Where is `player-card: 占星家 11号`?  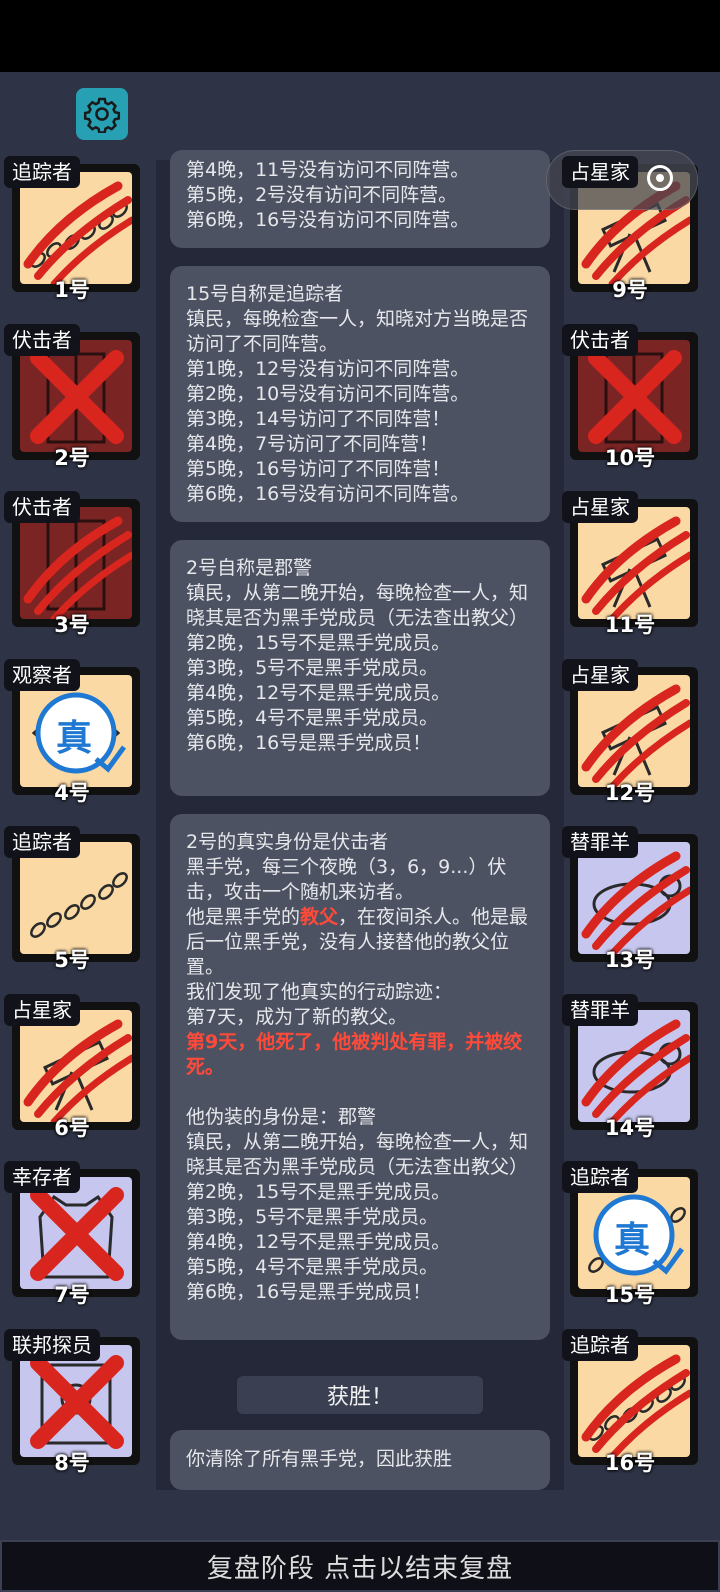
player-card: 占星家 11号 is located at coordinates (630, 564).